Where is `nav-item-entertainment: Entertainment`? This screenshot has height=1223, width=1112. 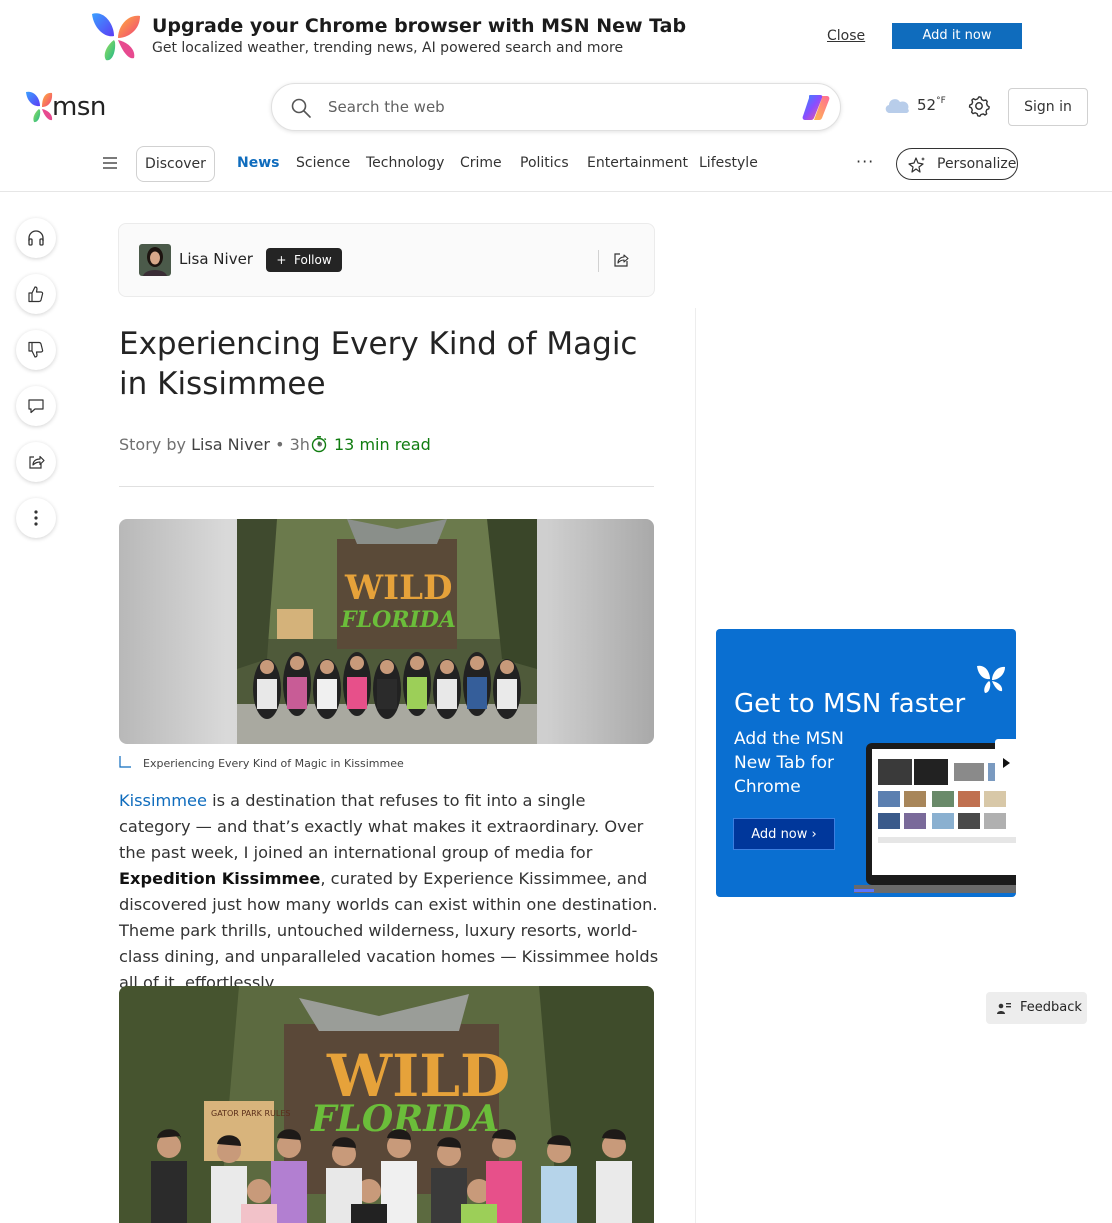
nav-item-entertainment: Entertainment is located at coordinates (637, 163).